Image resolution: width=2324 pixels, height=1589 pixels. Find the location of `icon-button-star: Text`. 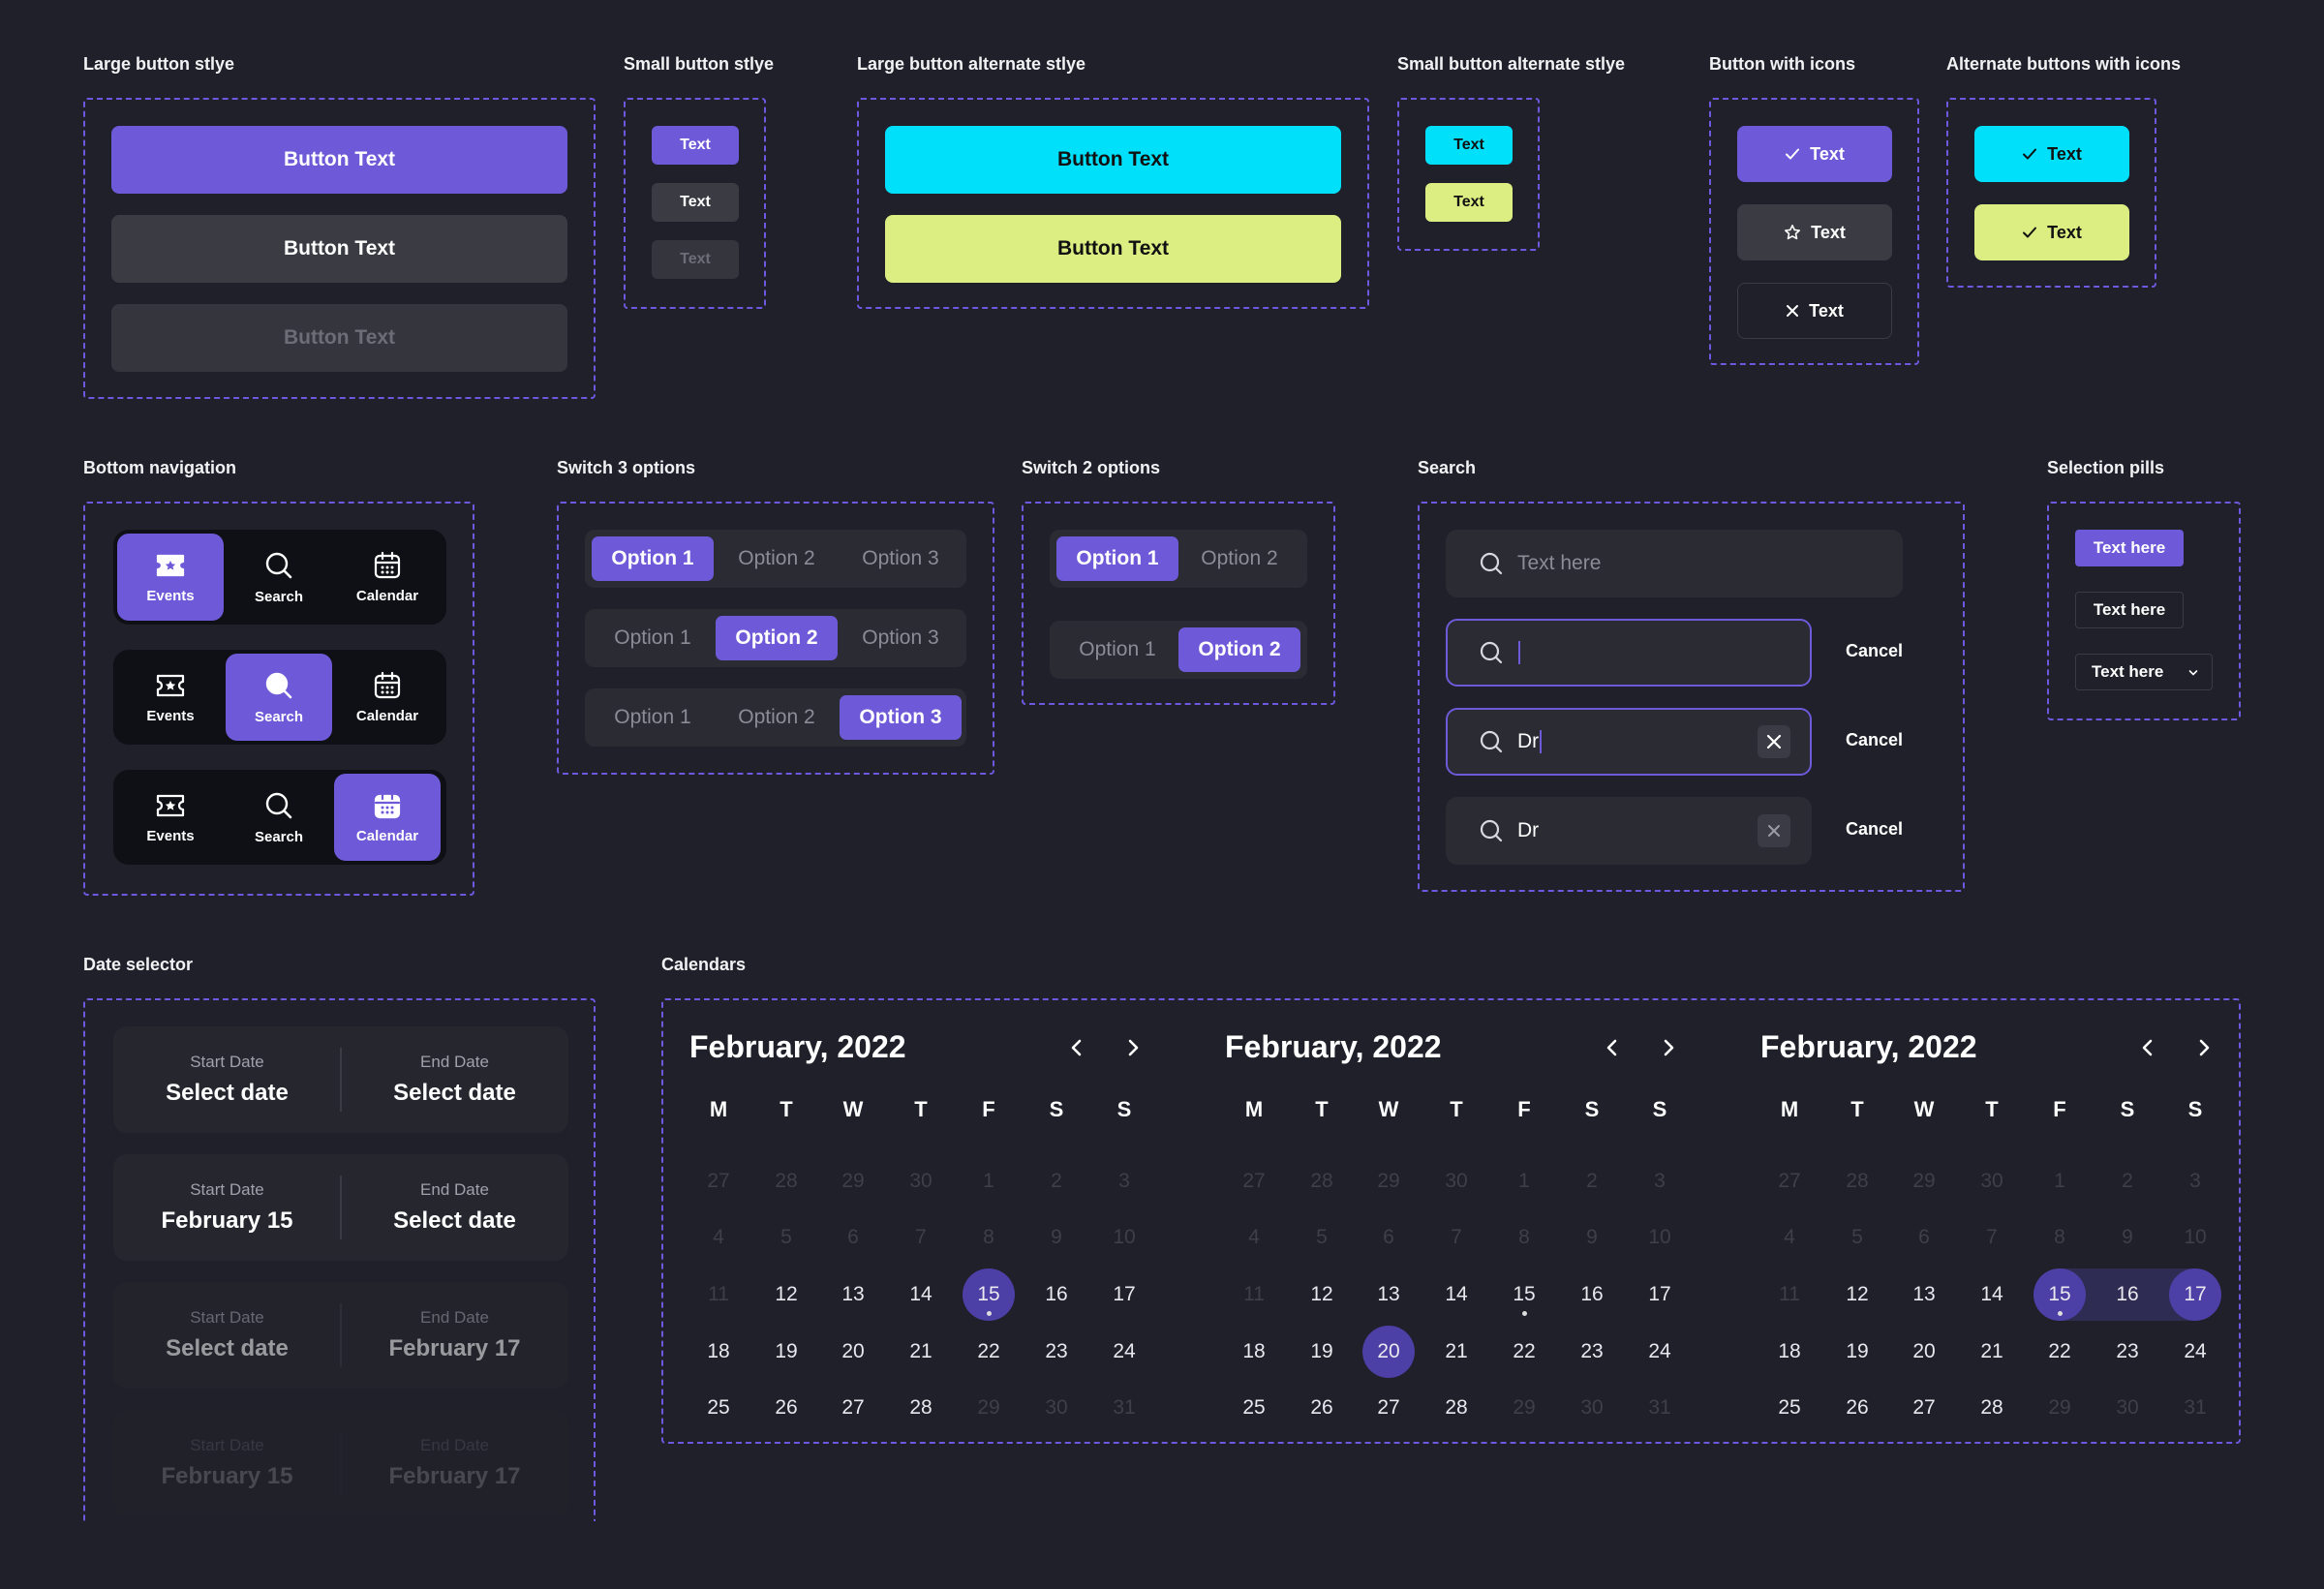

icon-button-star: Text is located at coordinates (1815, 232).